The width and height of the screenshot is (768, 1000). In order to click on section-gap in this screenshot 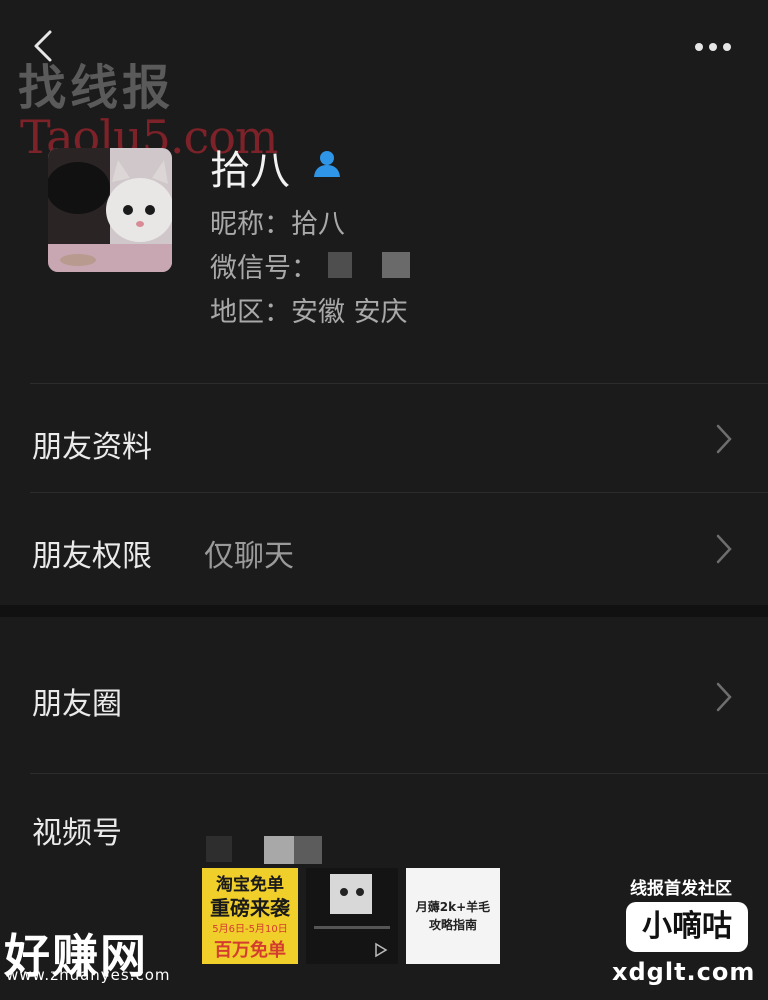, I will do `click(384, 611)`.